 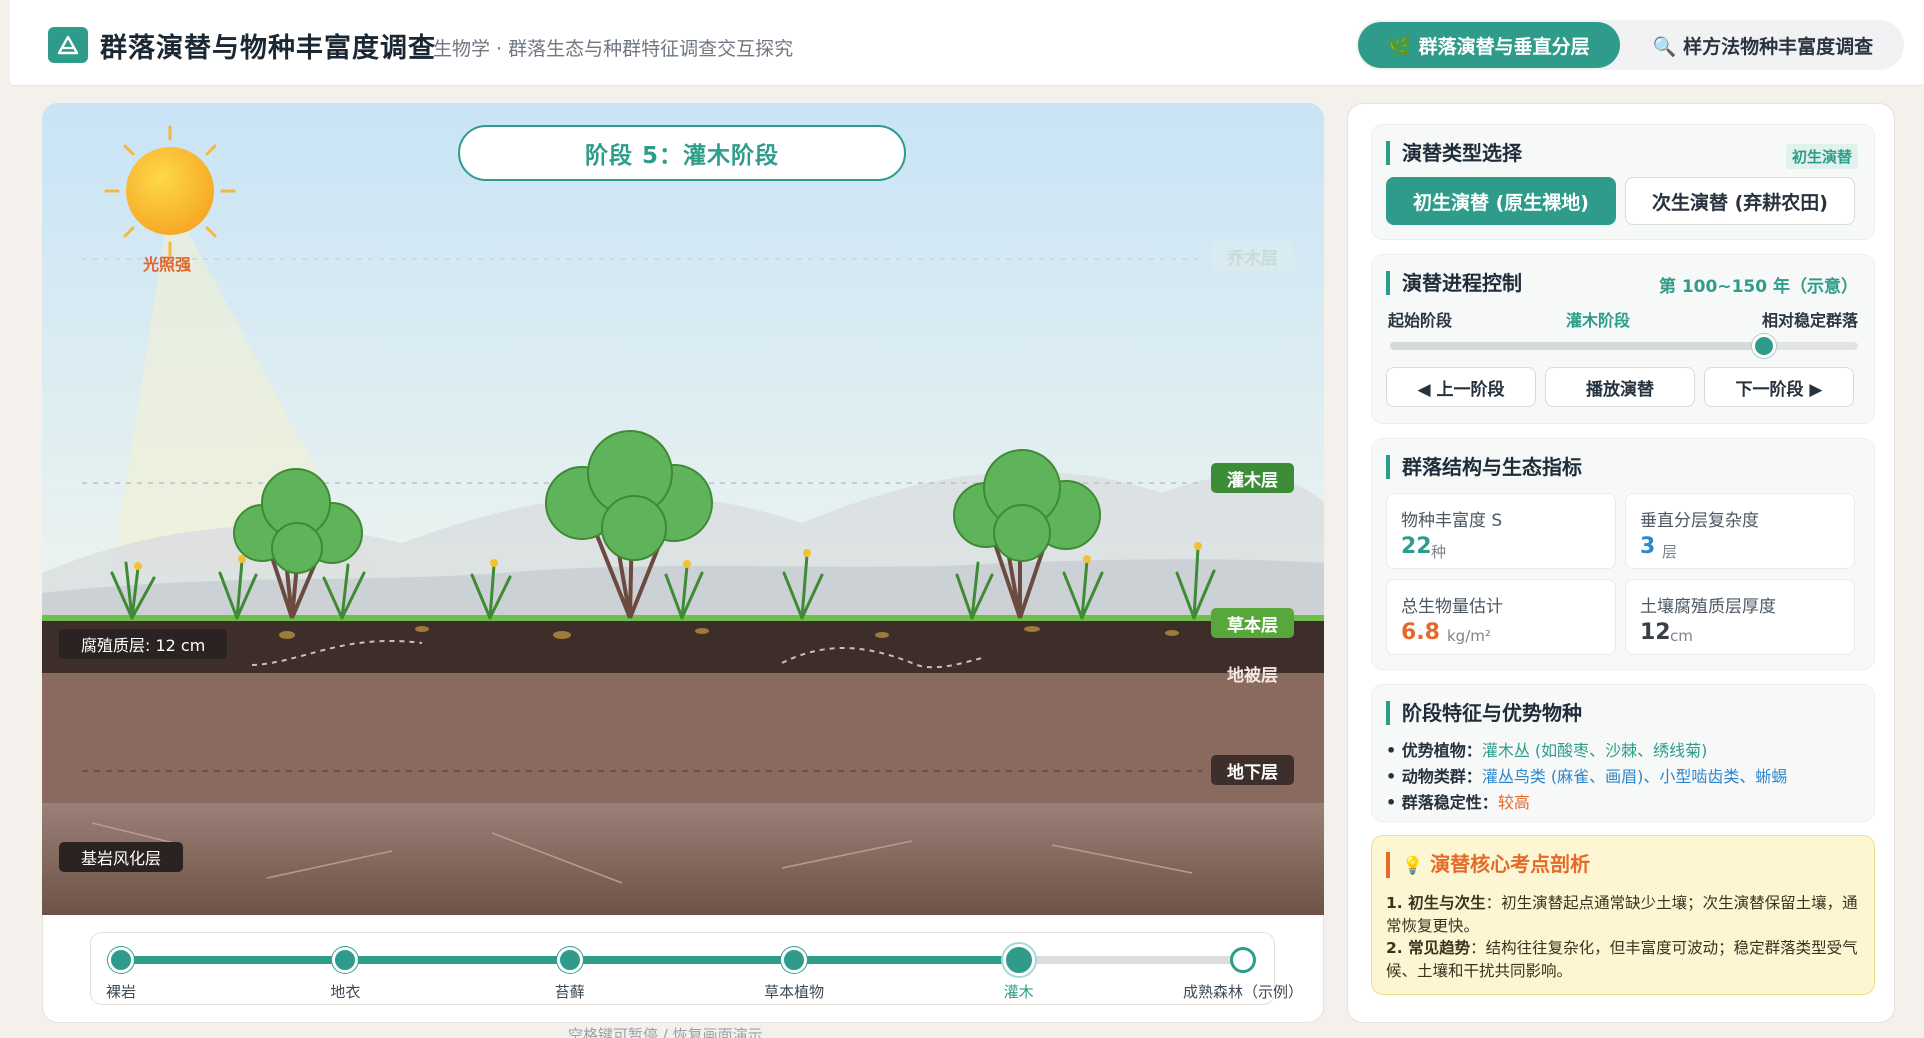 I want to click on metric-label: 物种丰富度 S, so click(x=1452, y=521).